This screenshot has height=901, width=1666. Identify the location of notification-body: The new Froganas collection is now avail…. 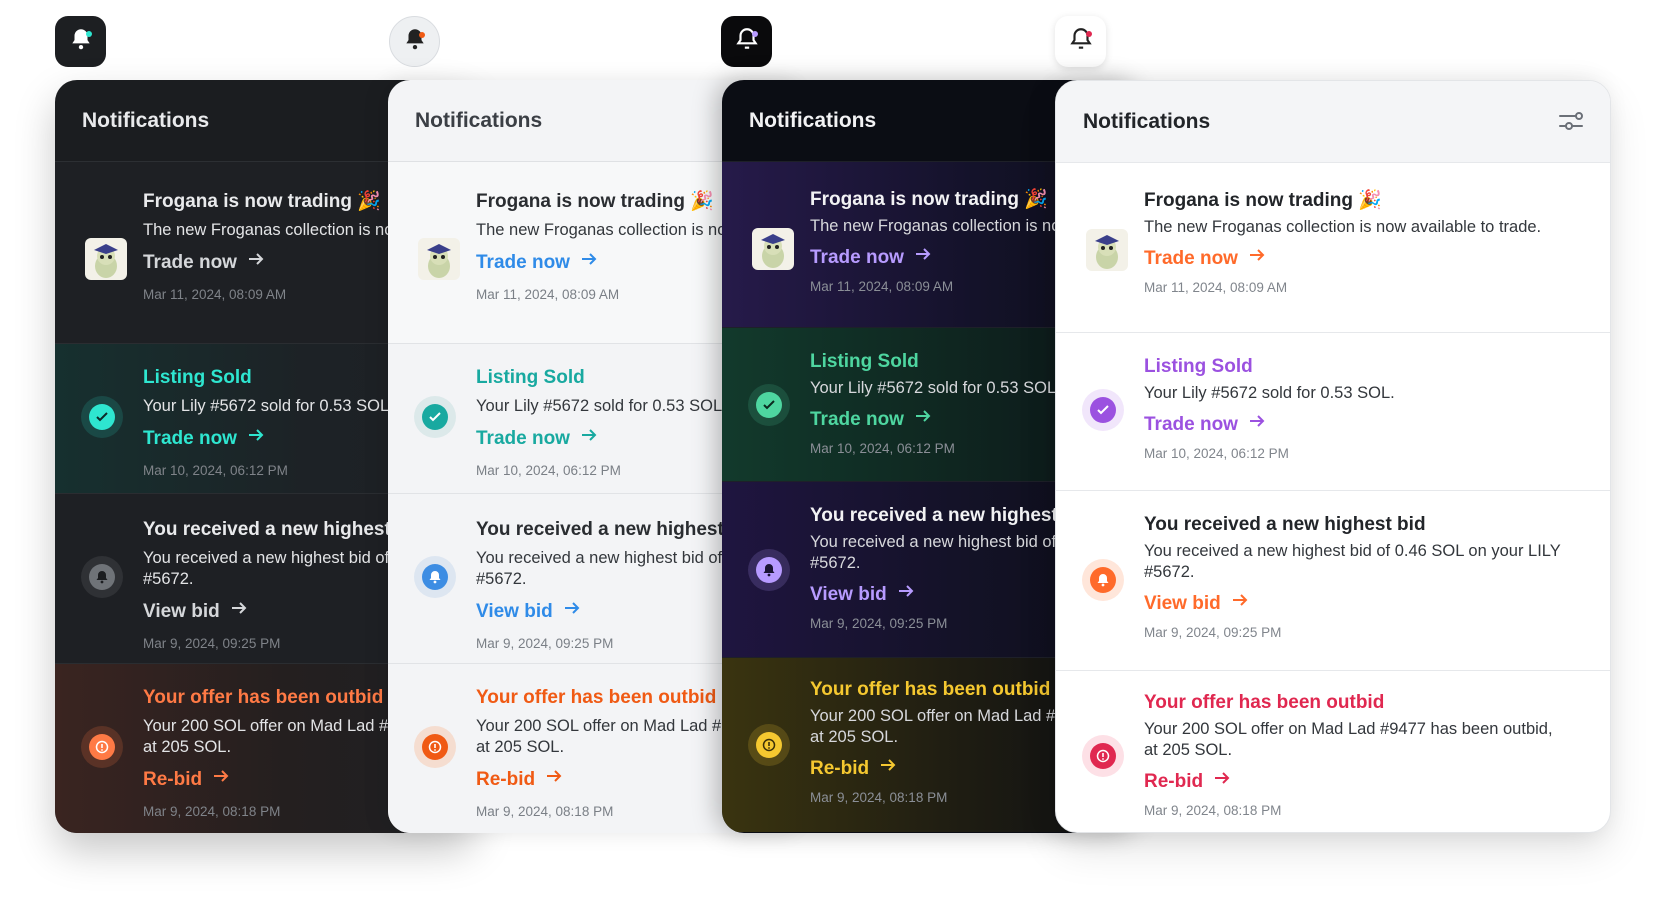
(1343, 227).